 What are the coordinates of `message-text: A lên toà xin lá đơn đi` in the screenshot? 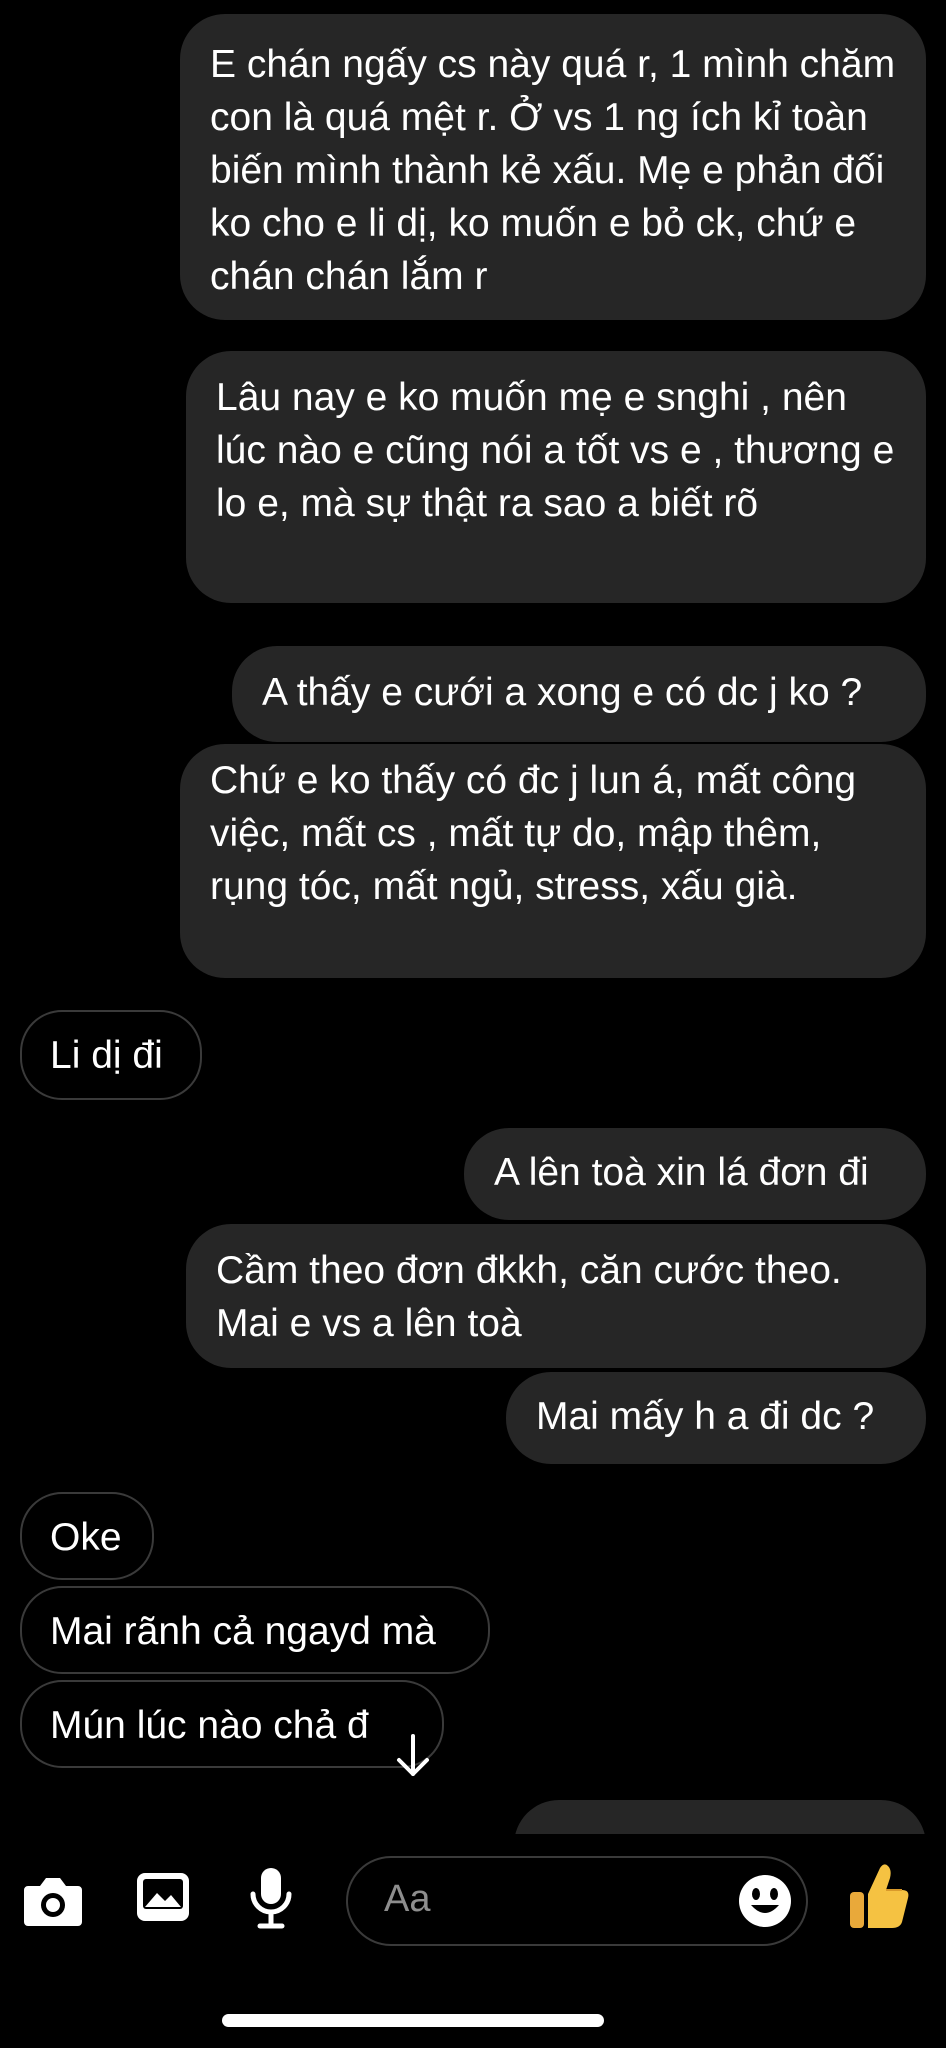 It's located at (681, 1172).